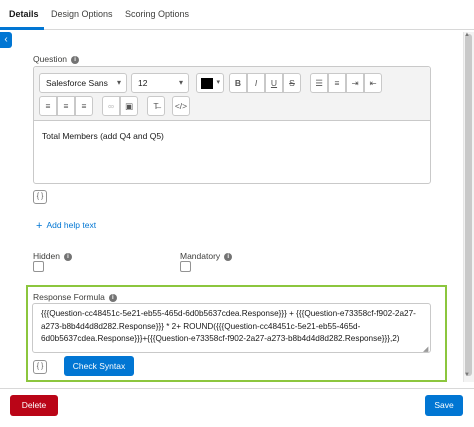 Image resolution: width=474 pixels, height=427 pixels. I want to click on tab-design-options: Design Options, so click(82, 14).